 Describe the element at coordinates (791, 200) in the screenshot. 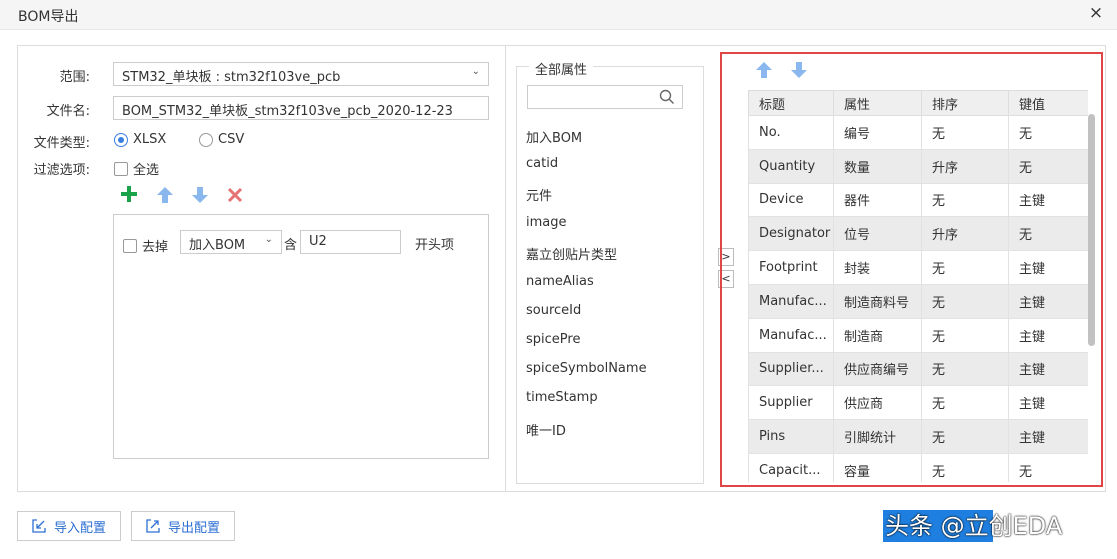

I see `cell-title: Device` at that location.